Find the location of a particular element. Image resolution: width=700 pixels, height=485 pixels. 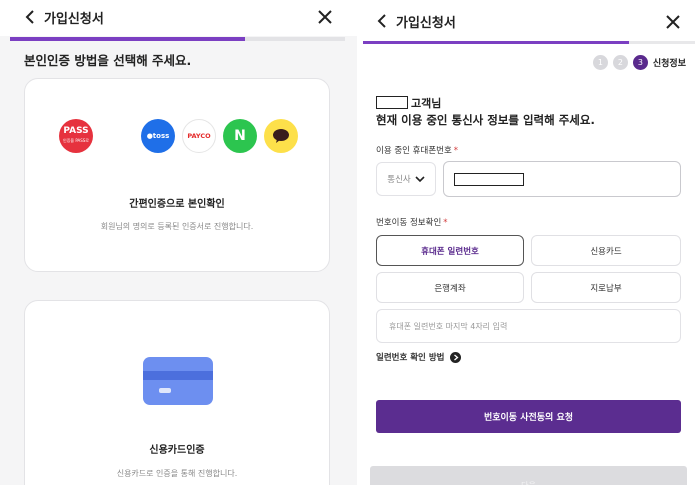

naver-label: N is located at coordinates (240, 136).